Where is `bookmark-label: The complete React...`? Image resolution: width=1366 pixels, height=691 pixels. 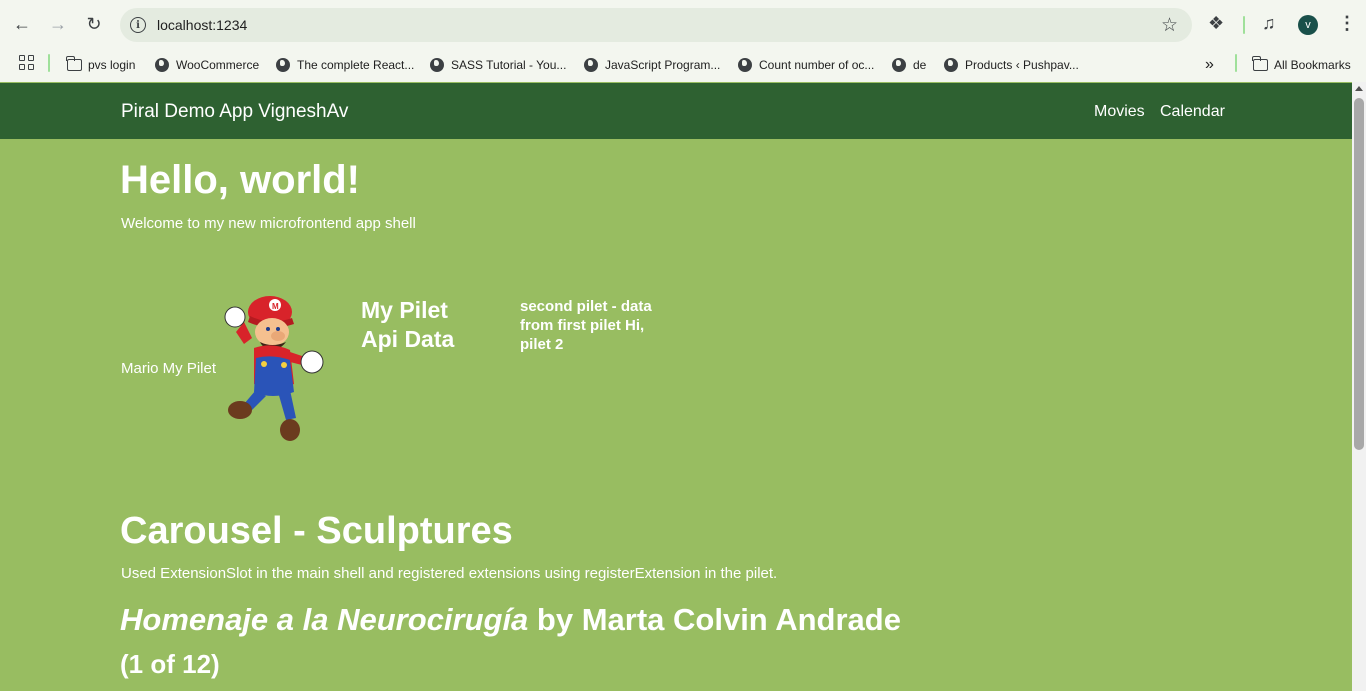 bookmark-label: The complete React... is located at coordinates (356, 65).